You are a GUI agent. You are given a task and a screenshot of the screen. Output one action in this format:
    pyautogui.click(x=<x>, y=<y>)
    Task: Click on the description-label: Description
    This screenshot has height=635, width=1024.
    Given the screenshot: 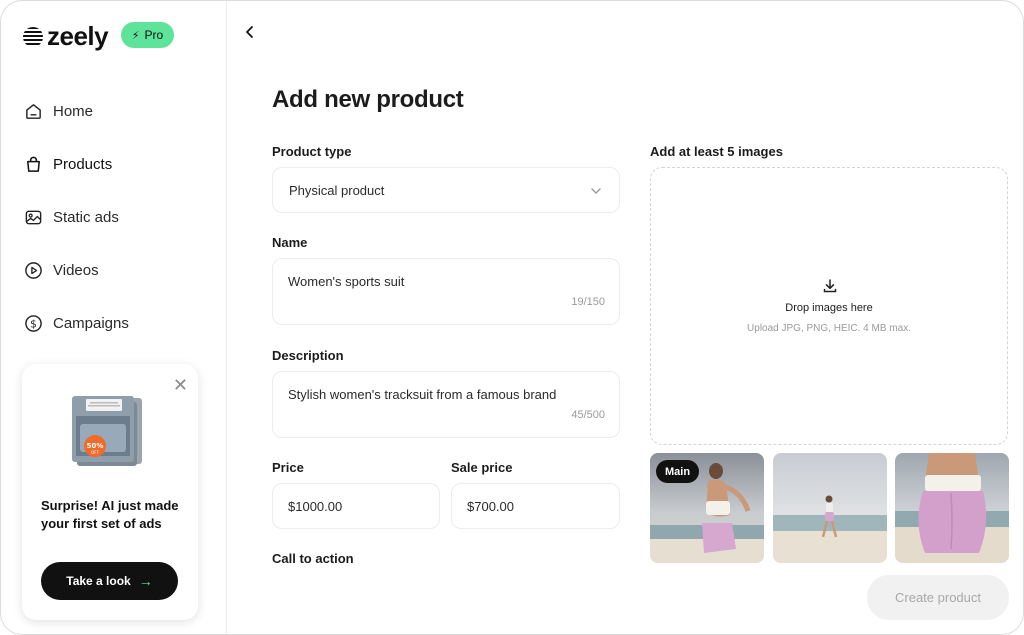 What is the action you would take?
    pyautogui.click(x=308, y=355)
    